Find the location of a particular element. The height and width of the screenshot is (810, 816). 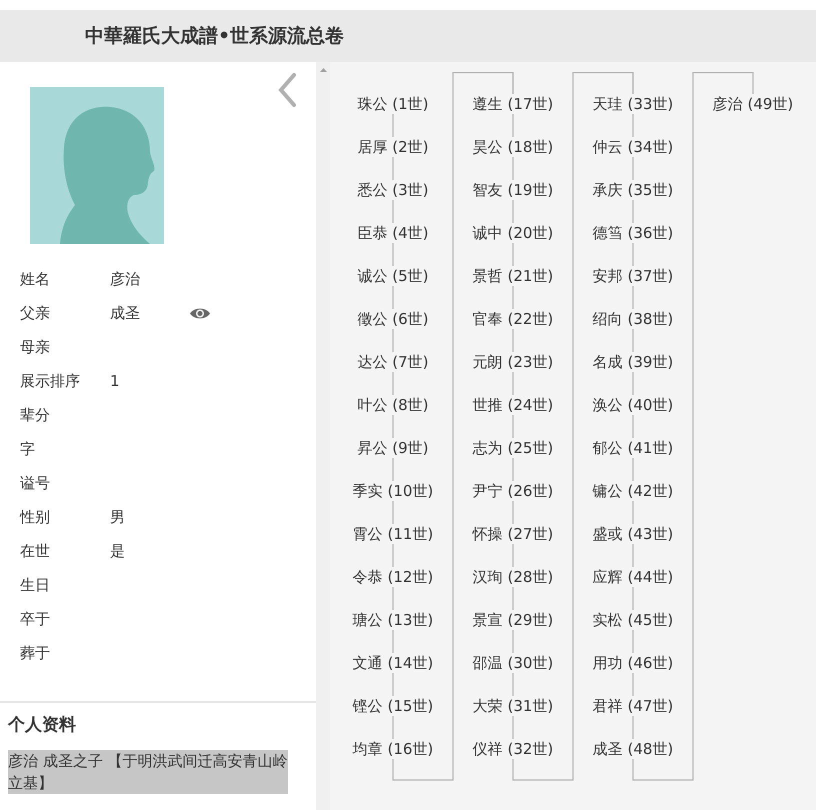

field-label: 生日 is located at coordinates (35, 585).